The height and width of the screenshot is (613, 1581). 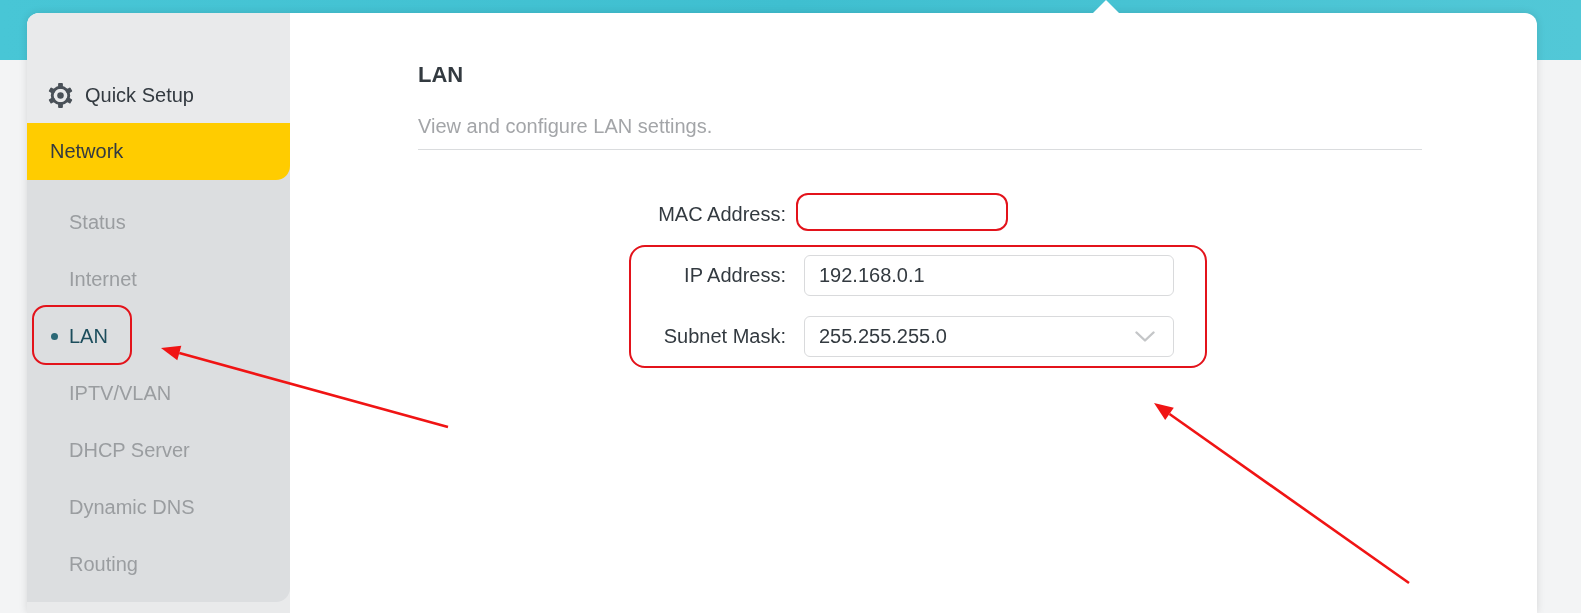 I want to click on dropdown-field: 255.255.255.0, so click(x=989, y=336).